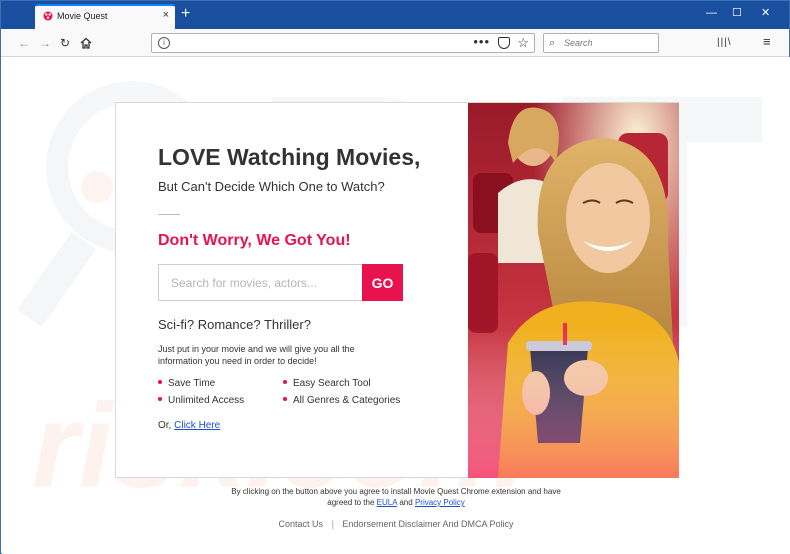  I want to click on browser-tab: Movie Quest ×, so click(105, 16).